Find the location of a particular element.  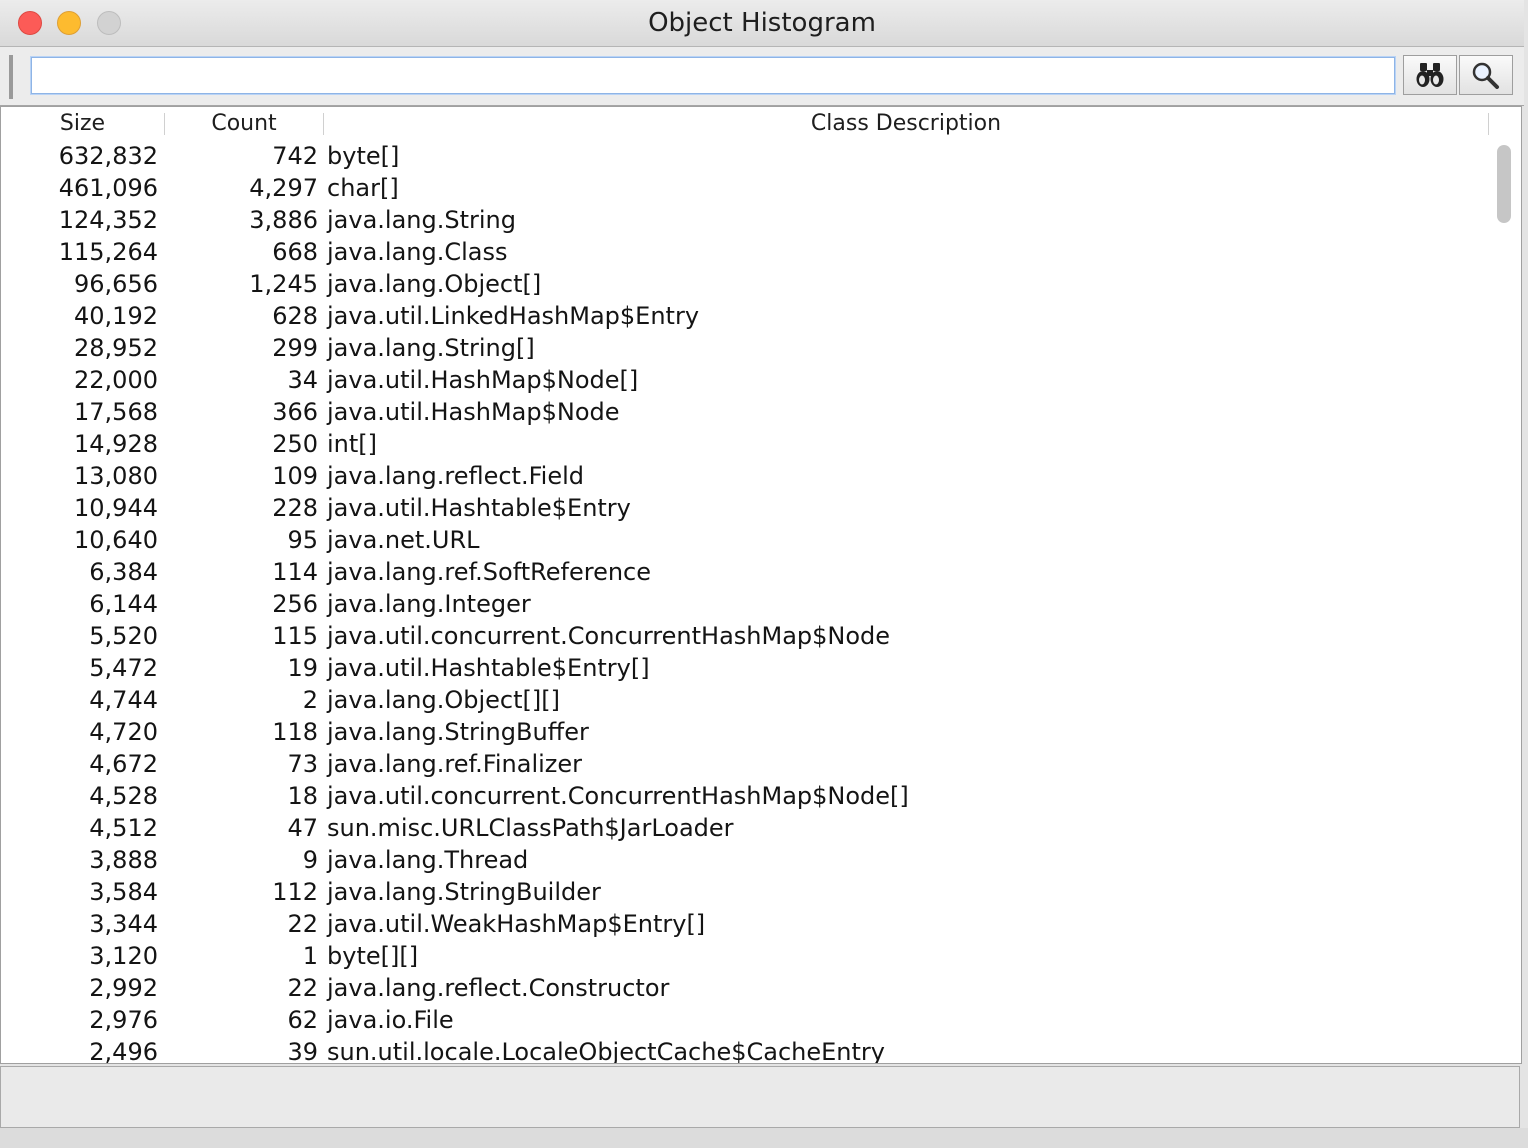

size-cell: 4,512 is located at coordinates (123, 828).